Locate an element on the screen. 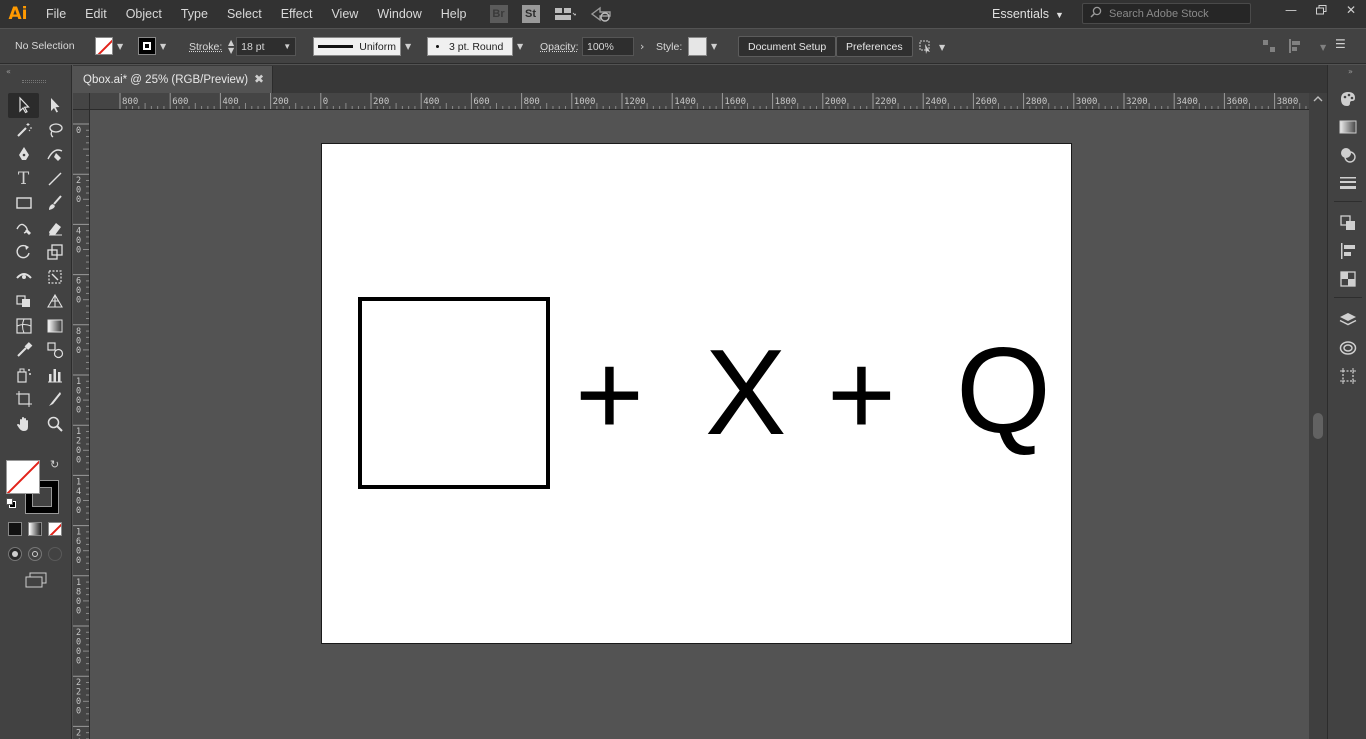 This screenshot has height=739, width=1366. menu-help: Help is located at coordinates (453, 14).